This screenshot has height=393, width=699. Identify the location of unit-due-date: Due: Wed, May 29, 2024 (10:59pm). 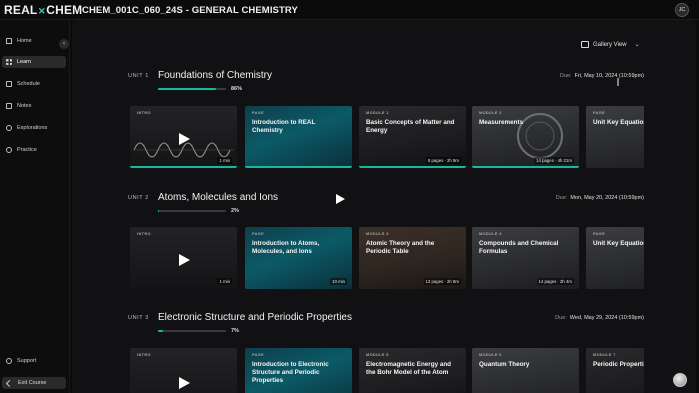
(599, 318).